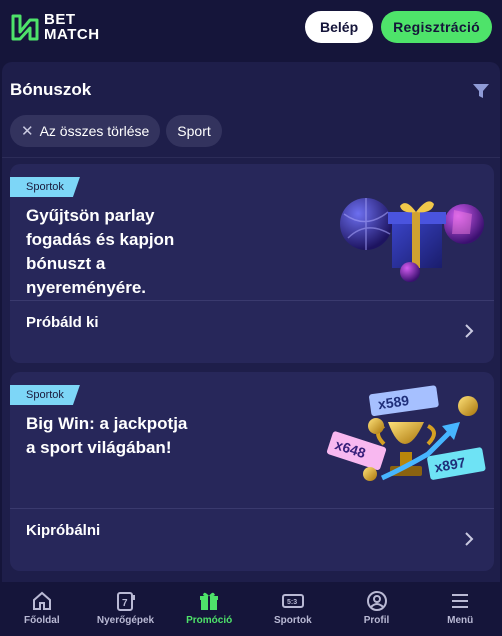 The width and height of the screenshot is (502, 636). I want to click on nav-label: Nyerőgépek, so click(125, 620).